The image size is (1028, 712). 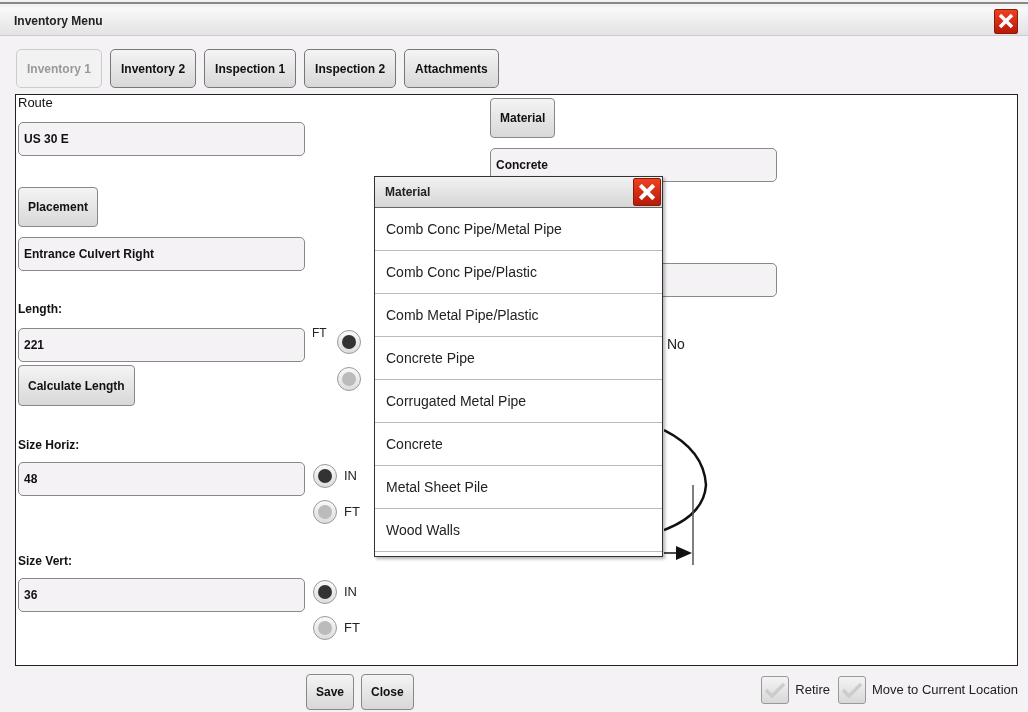 I want to click on checkbox-label: Move to Current Location, so click(x=945, y=690).